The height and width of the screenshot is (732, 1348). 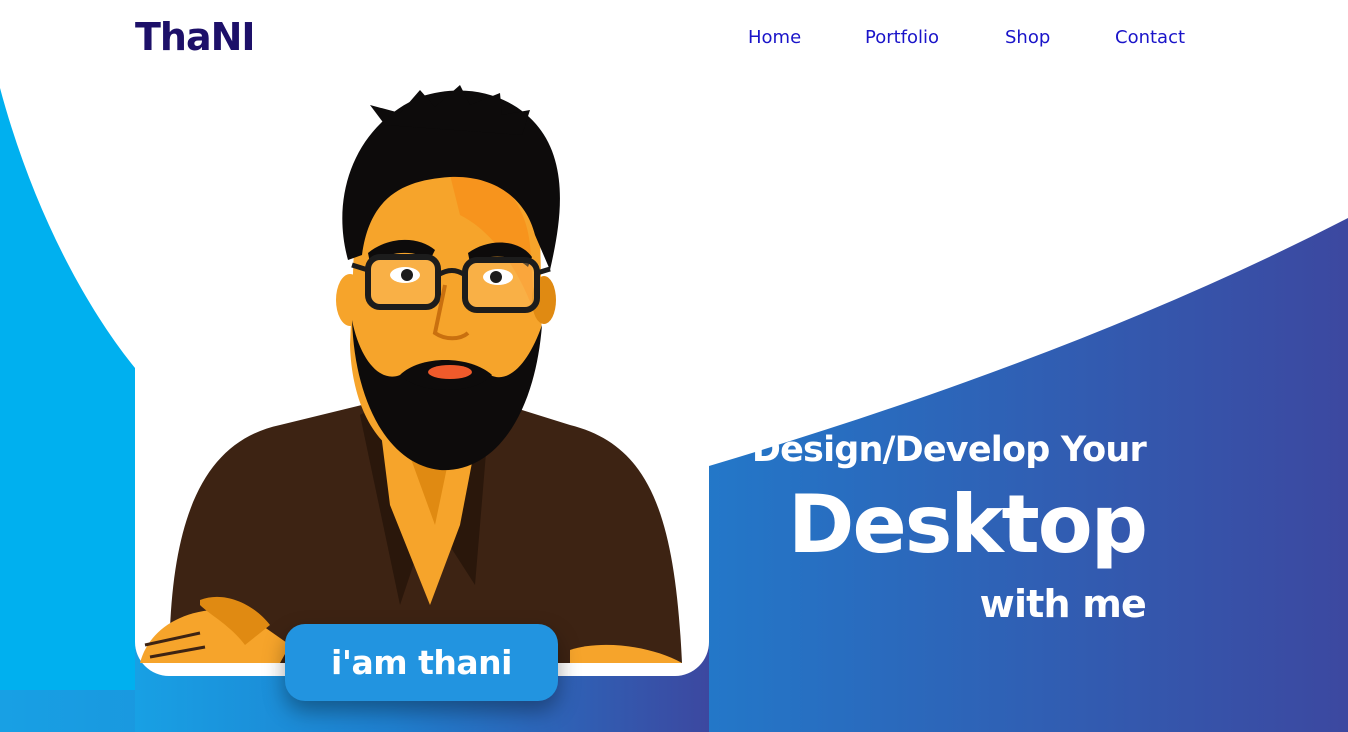 I want to click on hero-line-1: Design/Develop Your, so click(x=949, y=450).